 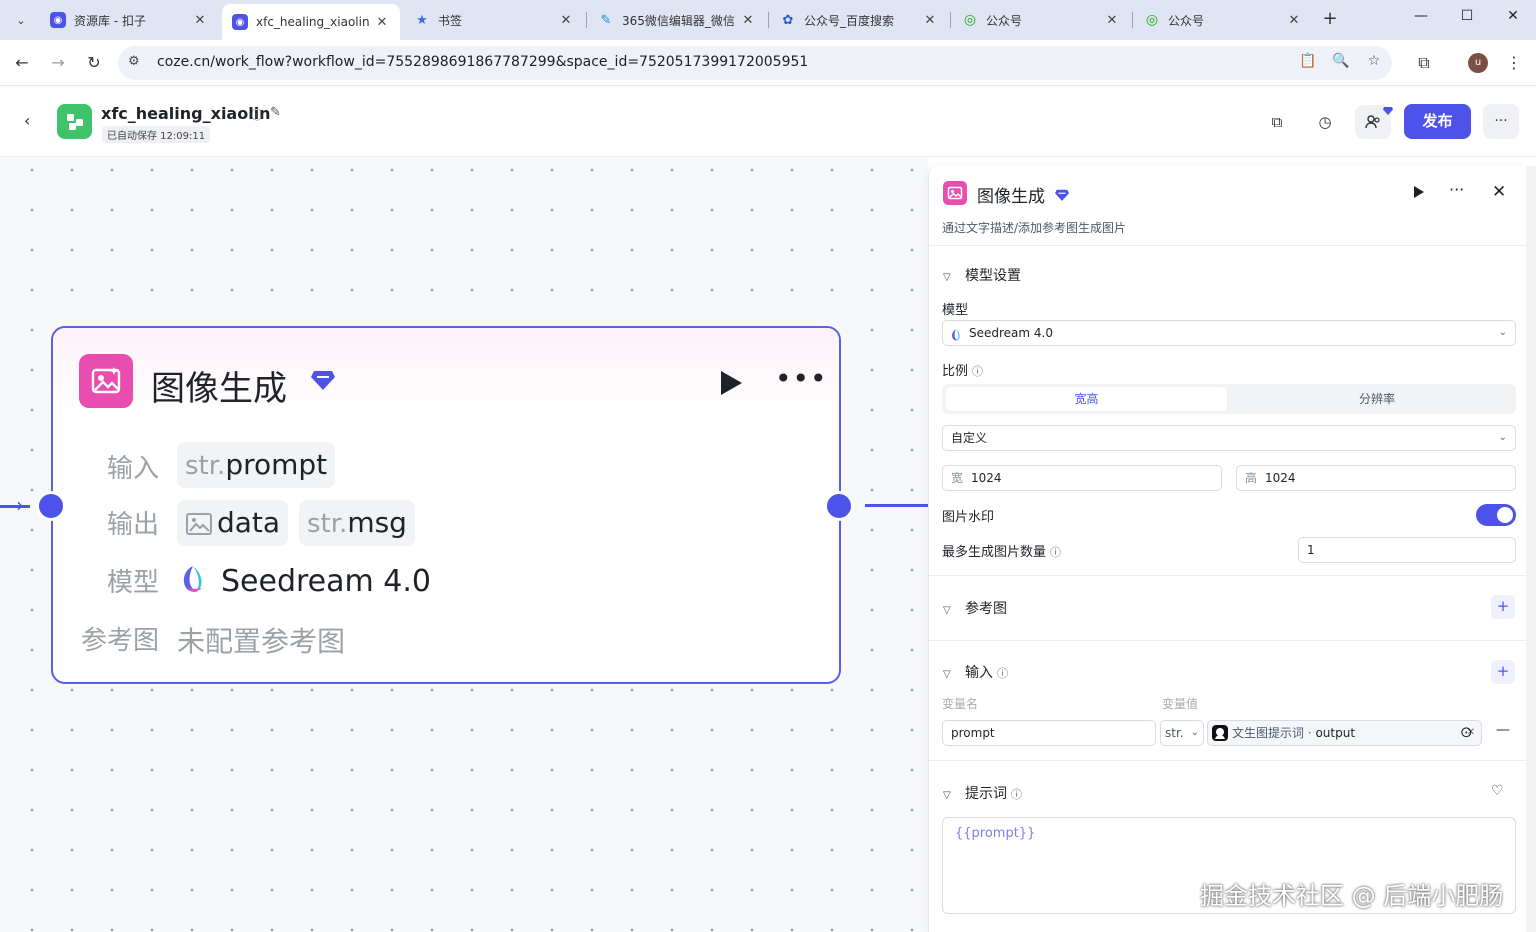 What do you see at coordinates (1049, 733) in the screenshot?
I see `input-var-name-field: prompt` at bounding box center [1049, 733].